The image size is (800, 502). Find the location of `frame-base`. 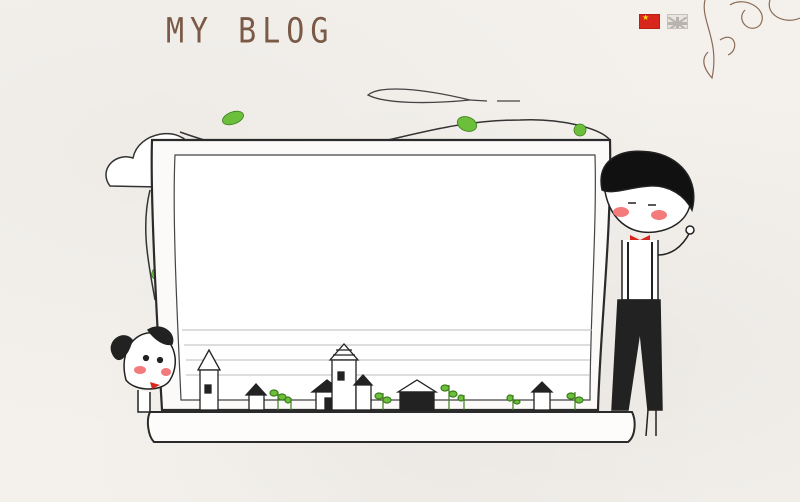

frame-base is located at coordinates (391, 427).